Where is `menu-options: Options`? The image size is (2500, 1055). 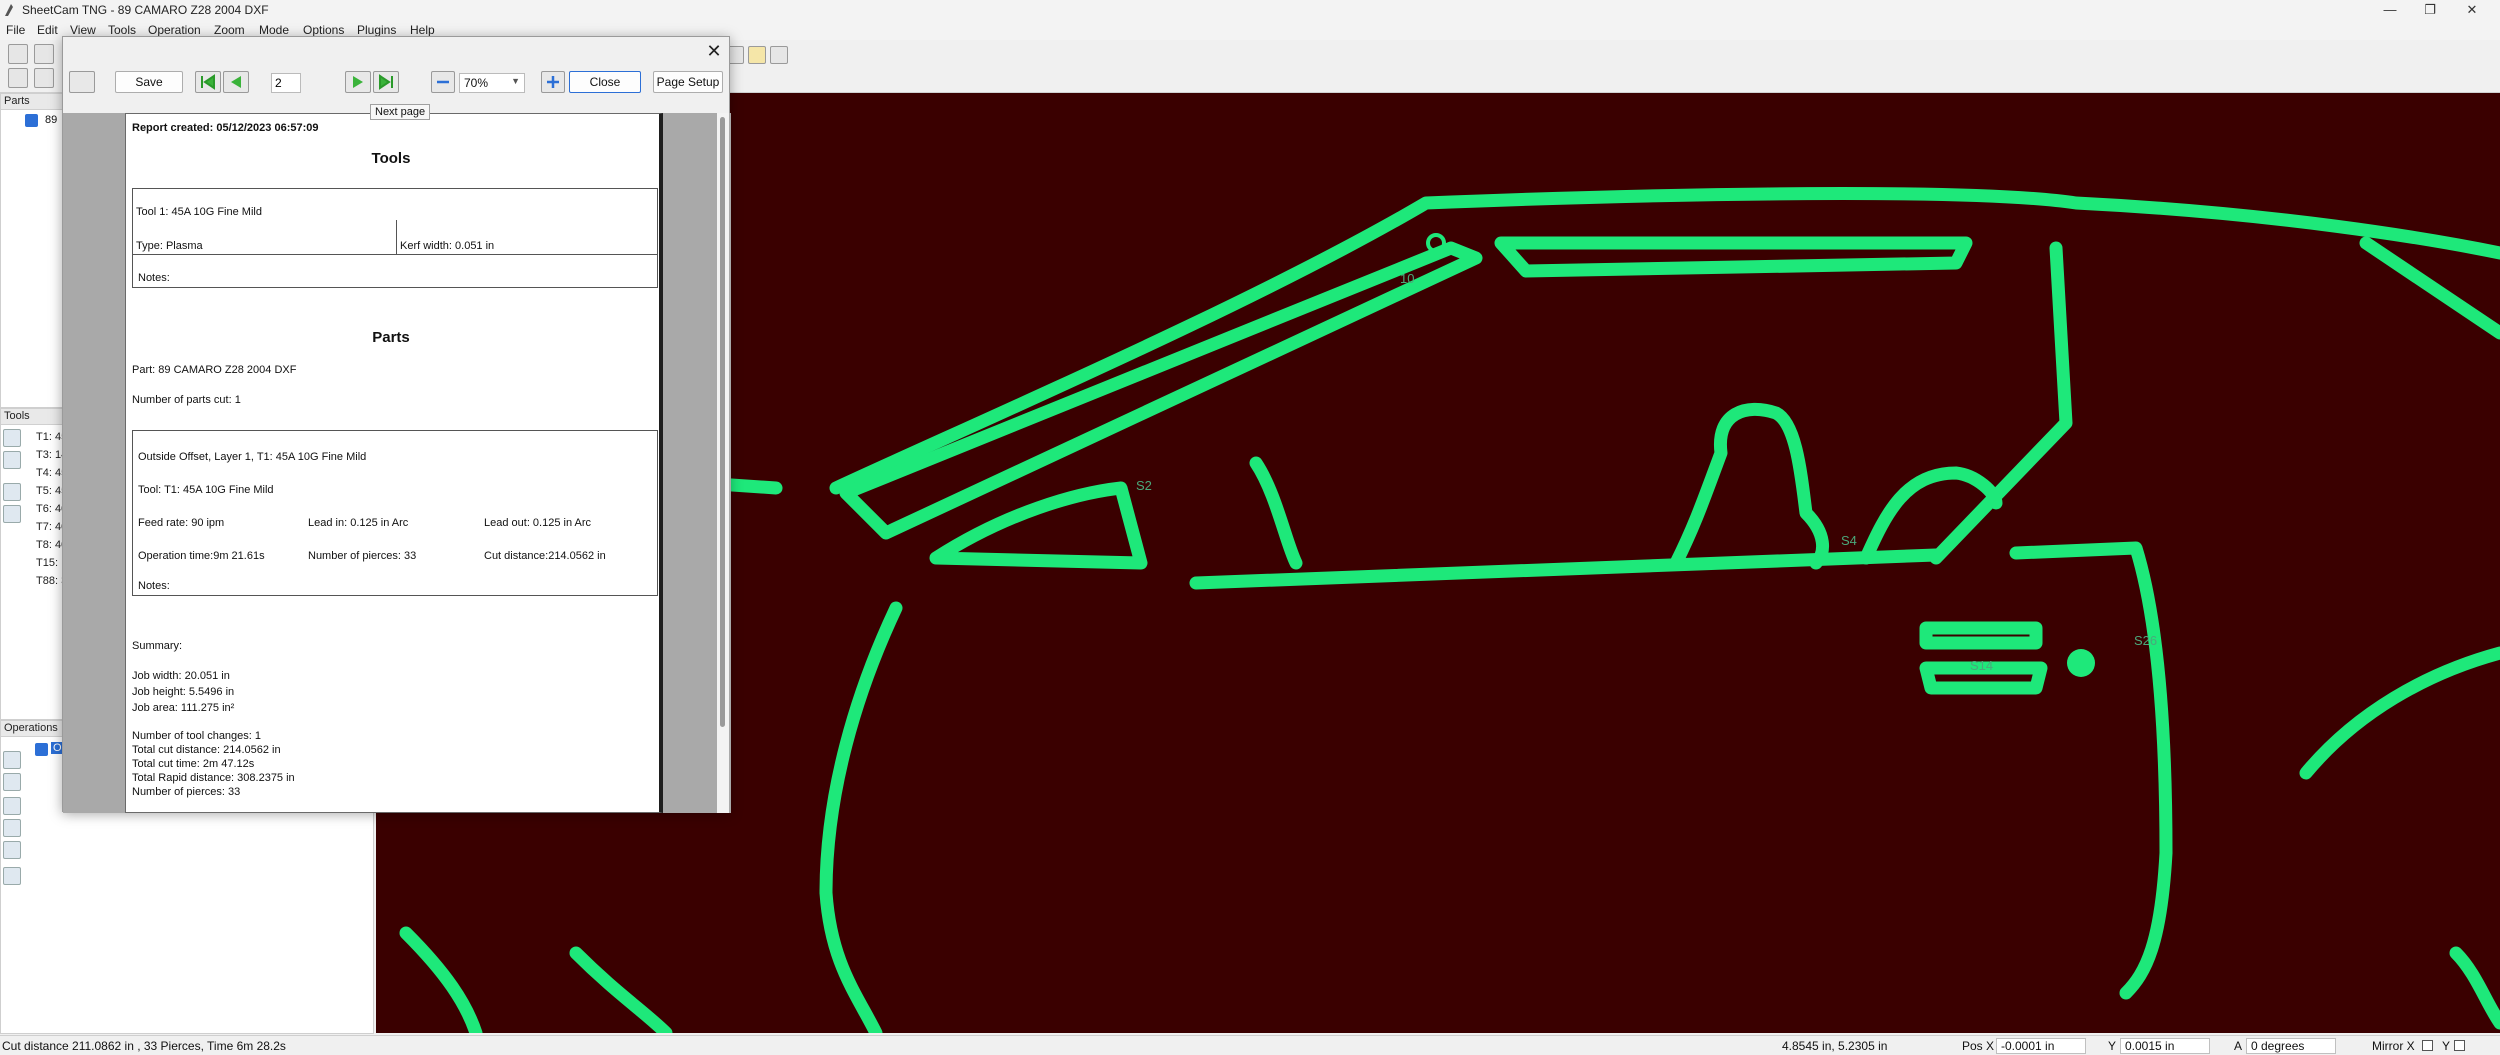
menu-options: Options is located at coordinates (323, 30).